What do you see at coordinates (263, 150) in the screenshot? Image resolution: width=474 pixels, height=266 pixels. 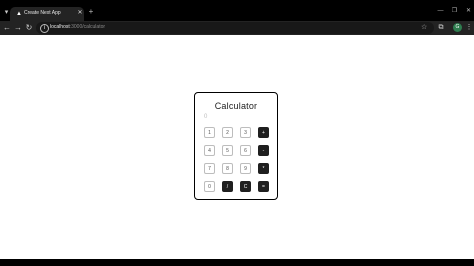 I see `subtract-button: -` at bounding box center [263, 150].